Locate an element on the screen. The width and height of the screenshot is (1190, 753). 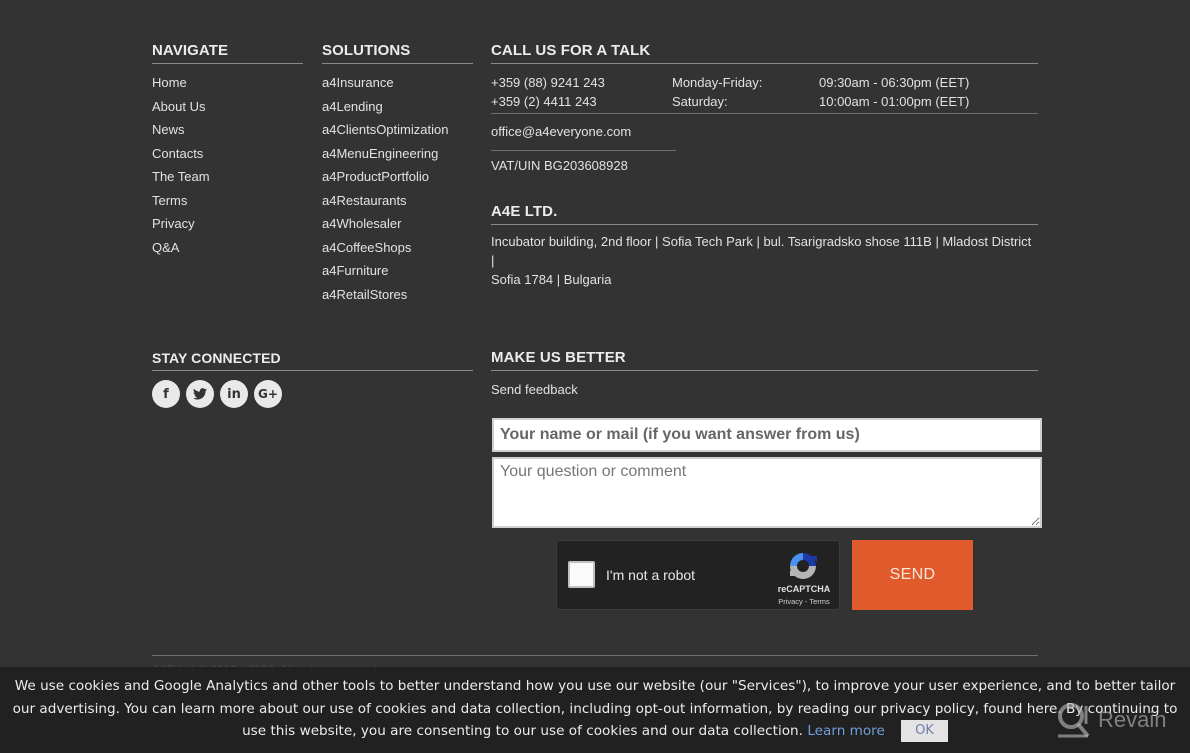
hours-time-value: 10:00am - 01:00pm (EET) is located at coordinates (894, 101).